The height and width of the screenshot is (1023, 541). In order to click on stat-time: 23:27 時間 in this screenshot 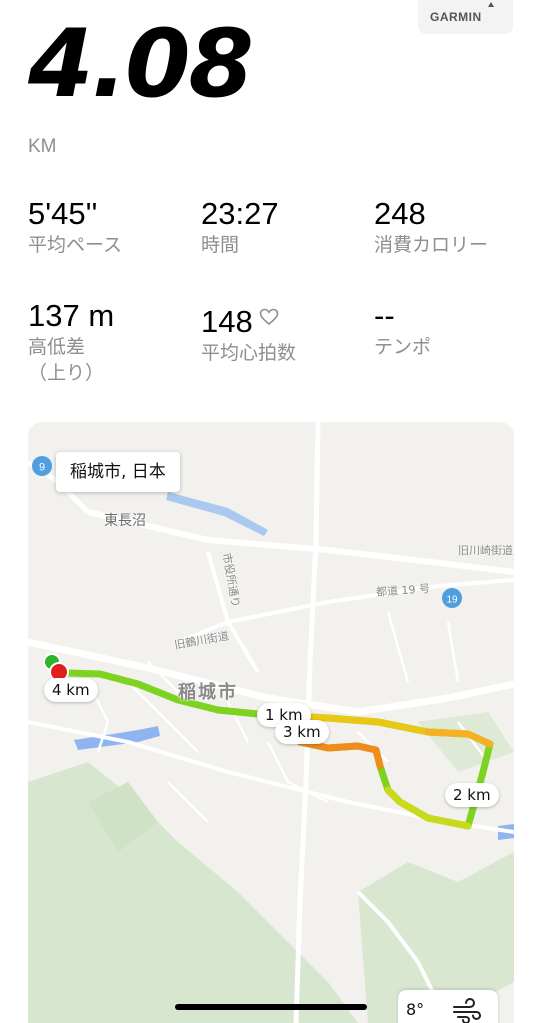, I will do `click(283, 227)`.